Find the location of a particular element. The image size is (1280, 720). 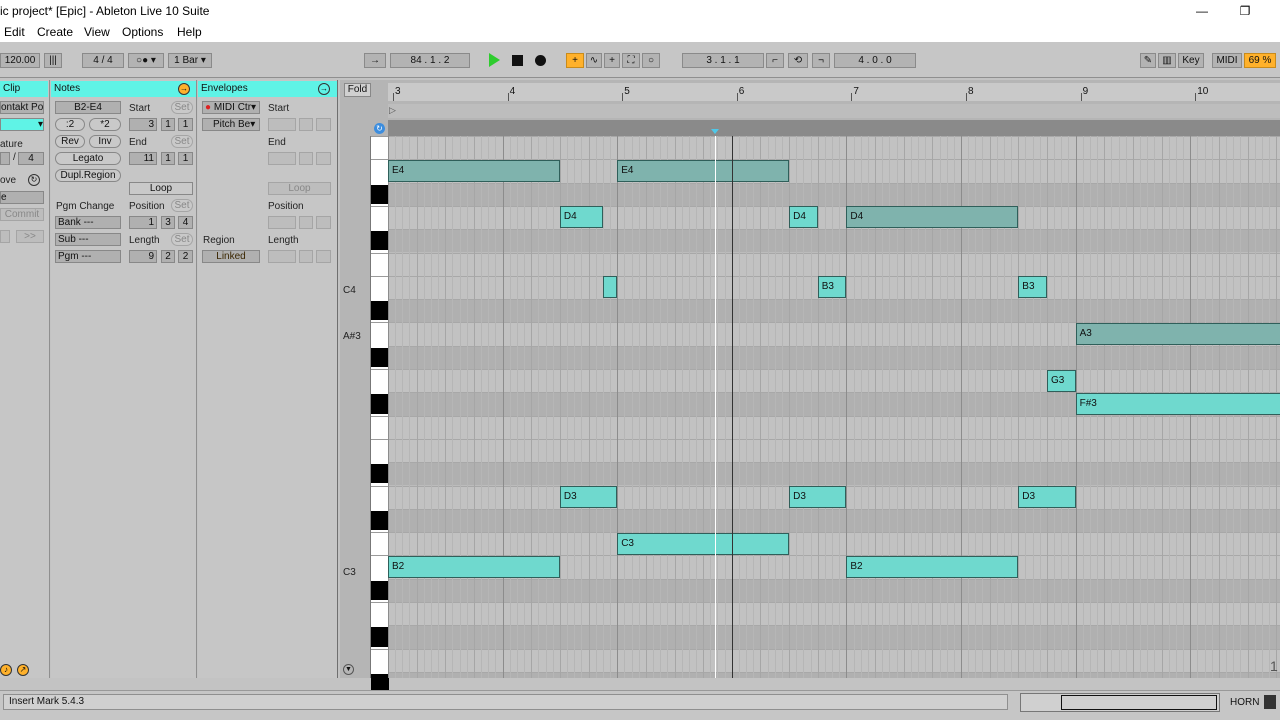

menu-create: Create is located at coordinates (55, 32).